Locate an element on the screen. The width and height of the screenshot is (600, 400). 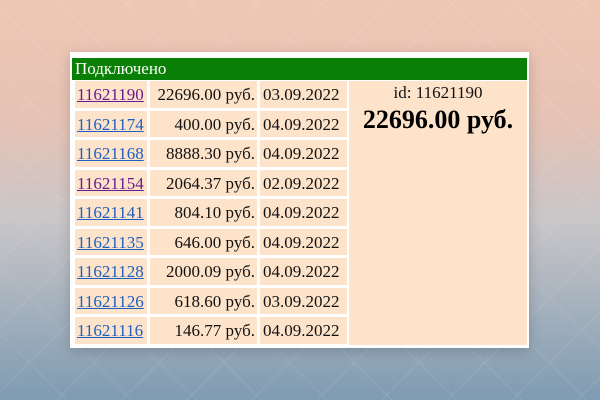
payment-id-cell: 11621168 is located at coordinates (111, 153).